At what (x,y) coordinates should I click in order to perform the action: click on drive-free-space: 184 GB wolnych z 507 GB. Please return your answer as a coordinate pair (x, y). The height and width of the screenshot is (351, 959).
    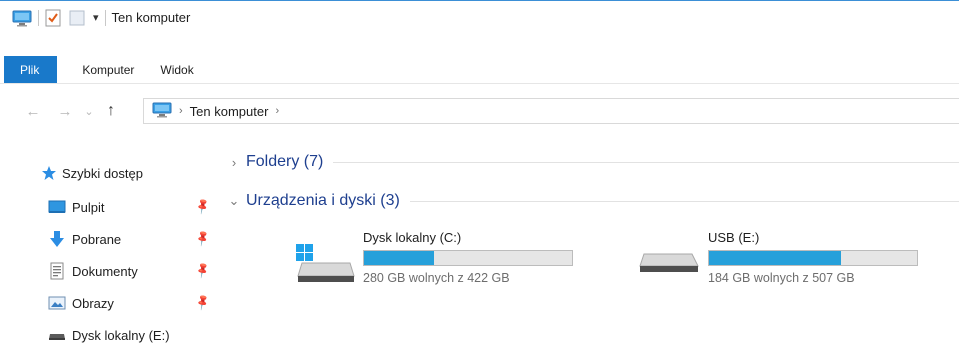
    Looking at the image, I should click on (781, 278).